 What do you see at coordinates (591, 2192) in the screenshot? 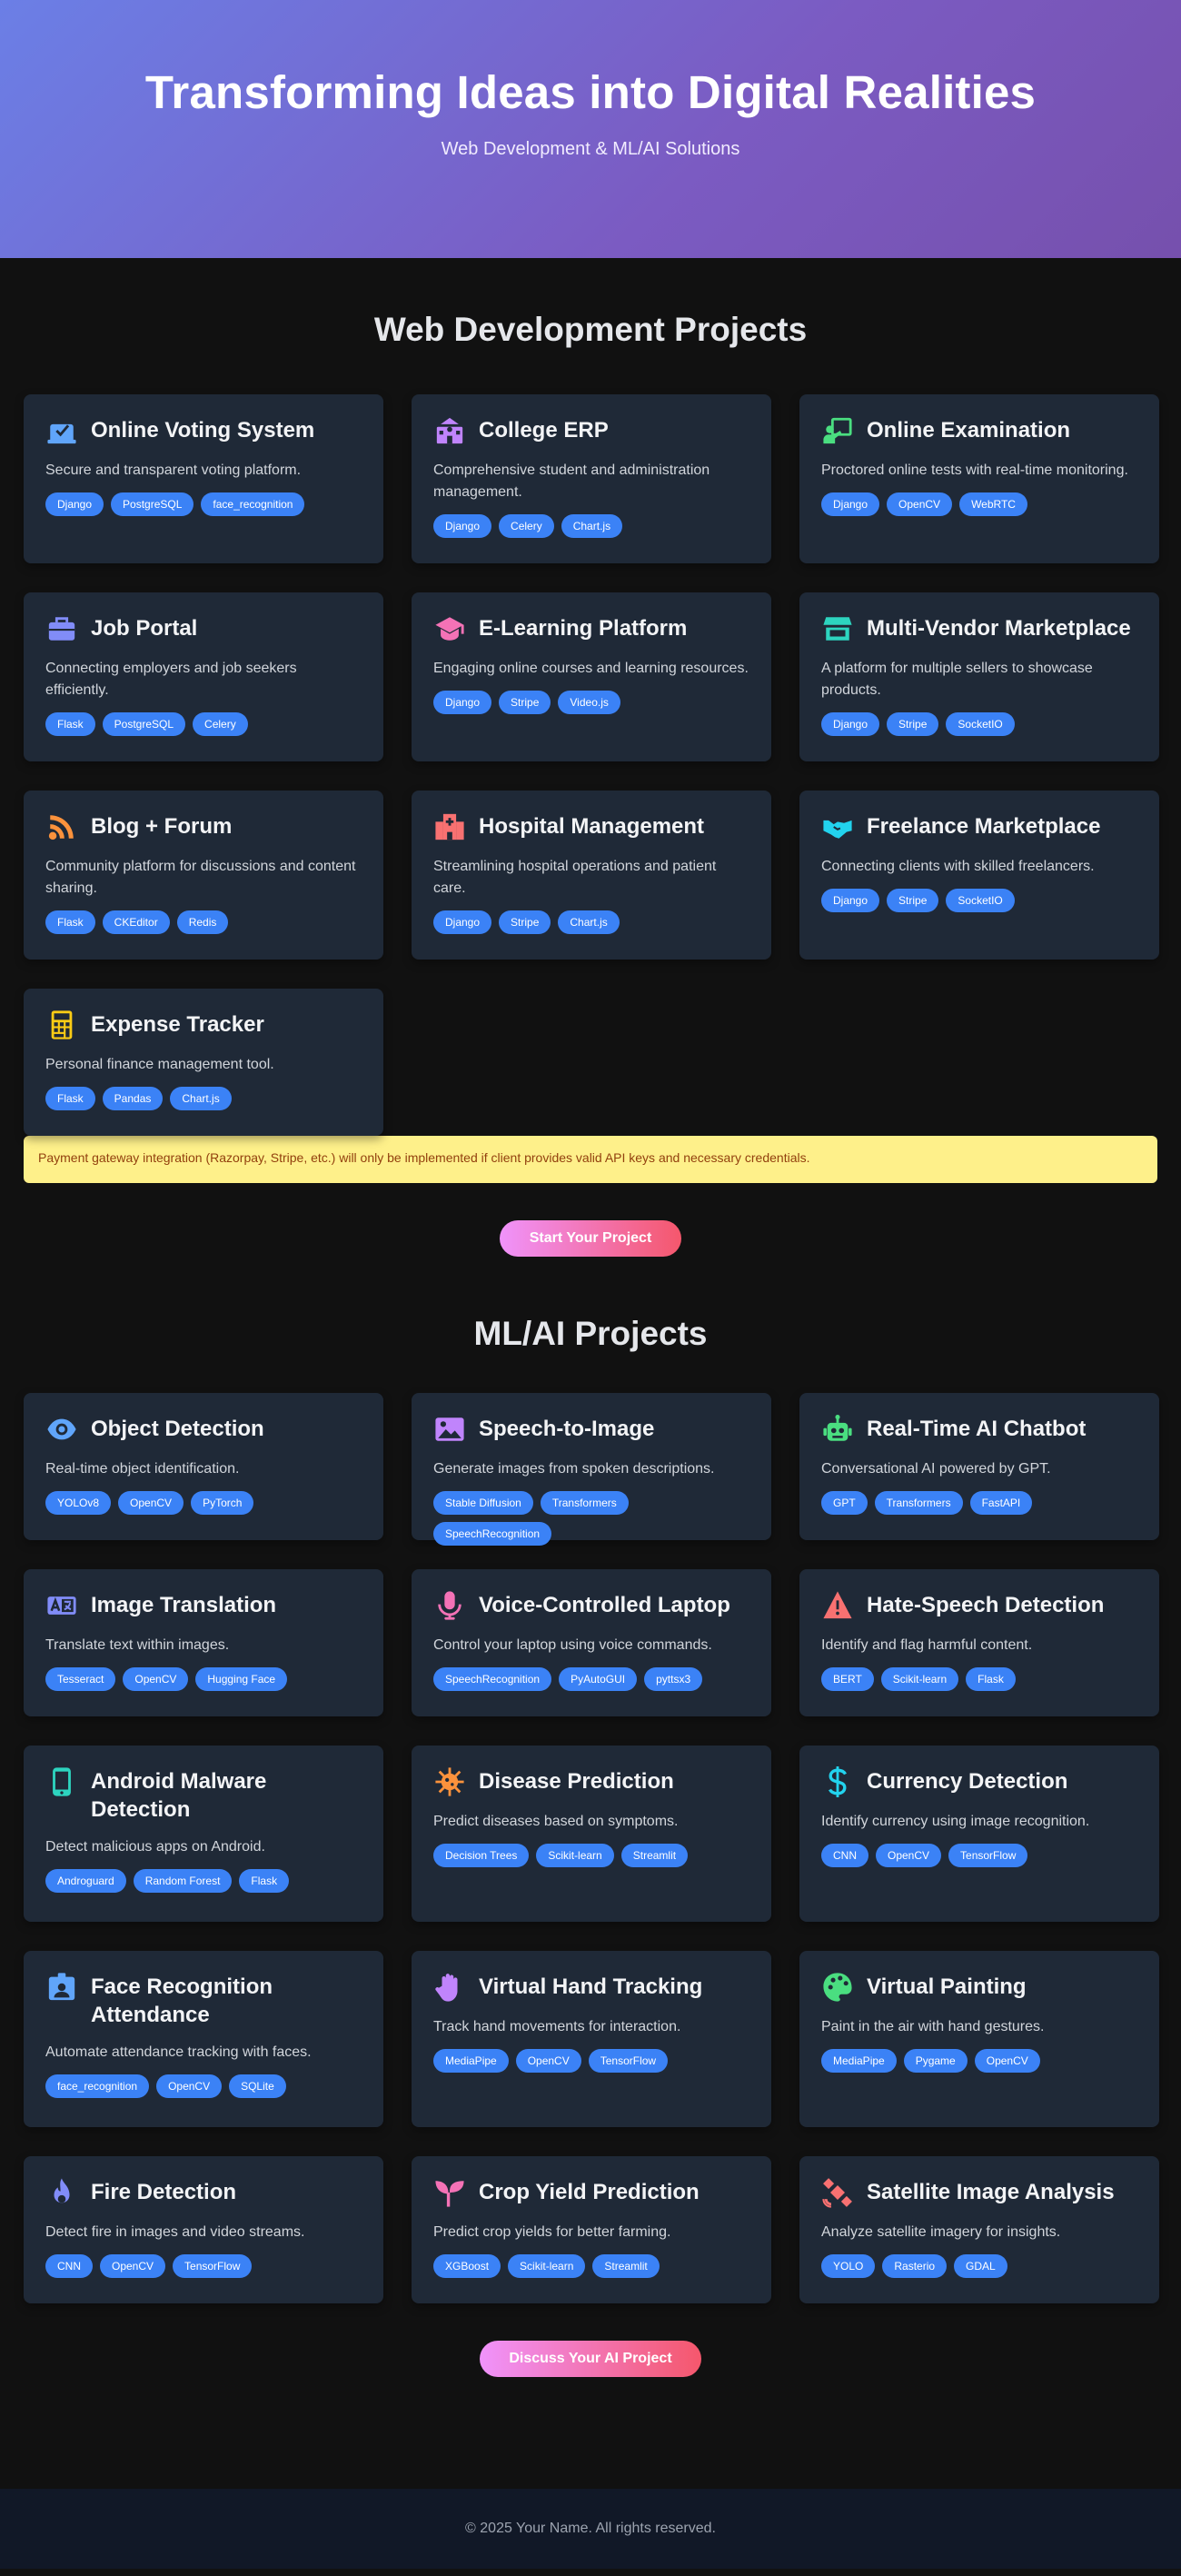
I see `card-header: Crop Yield Prediction` at bounding box center [591, 2192].